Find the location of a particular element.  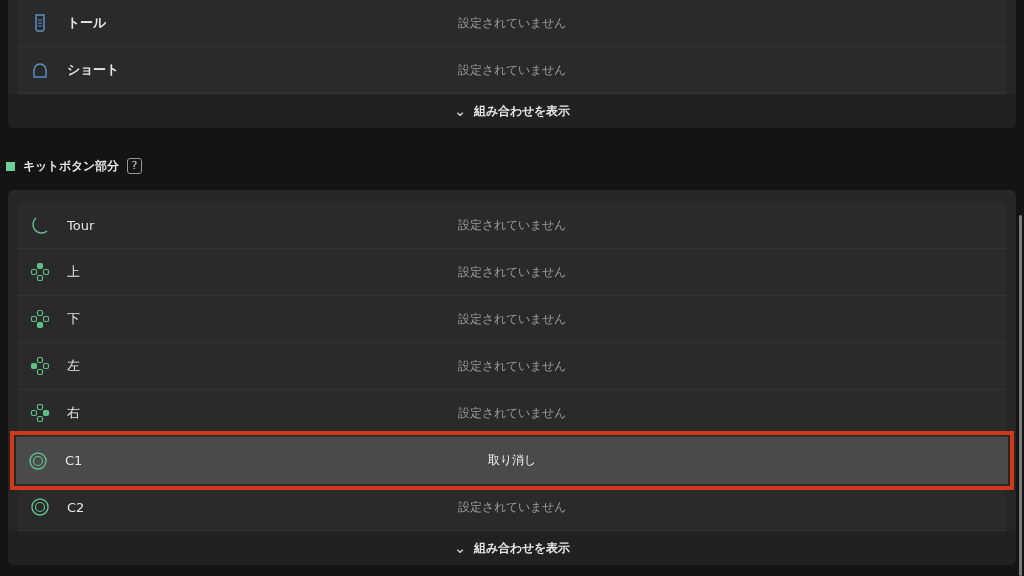

button-name: 左 is located at coordinates (73, 366).